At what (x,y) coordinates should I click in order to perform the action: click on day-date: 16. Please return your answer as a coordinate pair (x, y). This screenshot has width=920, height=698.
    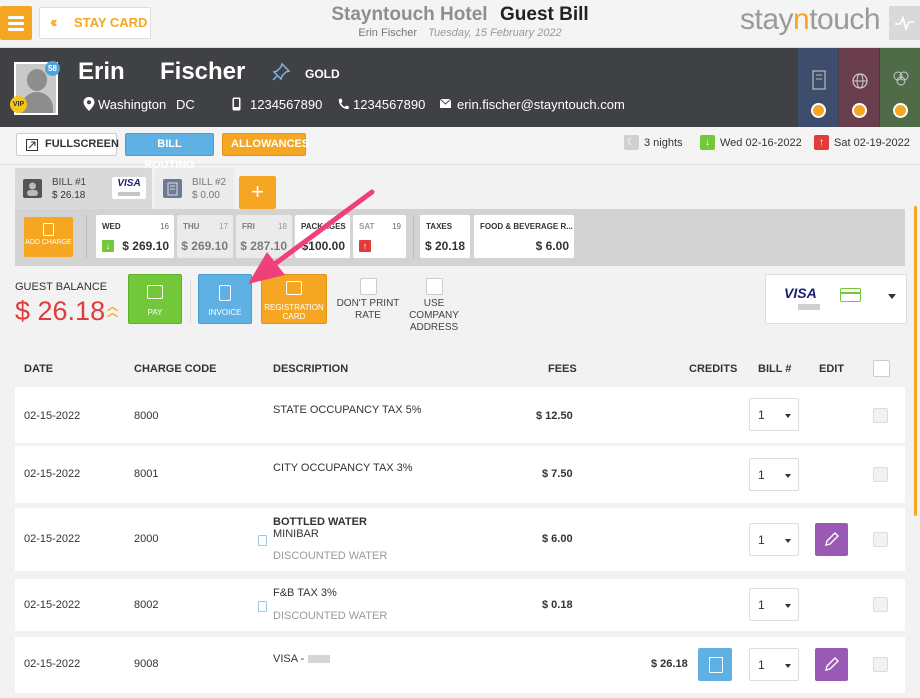
    Looking at the image, I should click on (164, 226).